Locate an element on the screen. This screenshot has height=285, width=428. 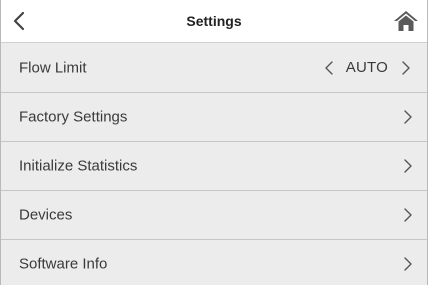
home-button is located at coordinates (406, 21).